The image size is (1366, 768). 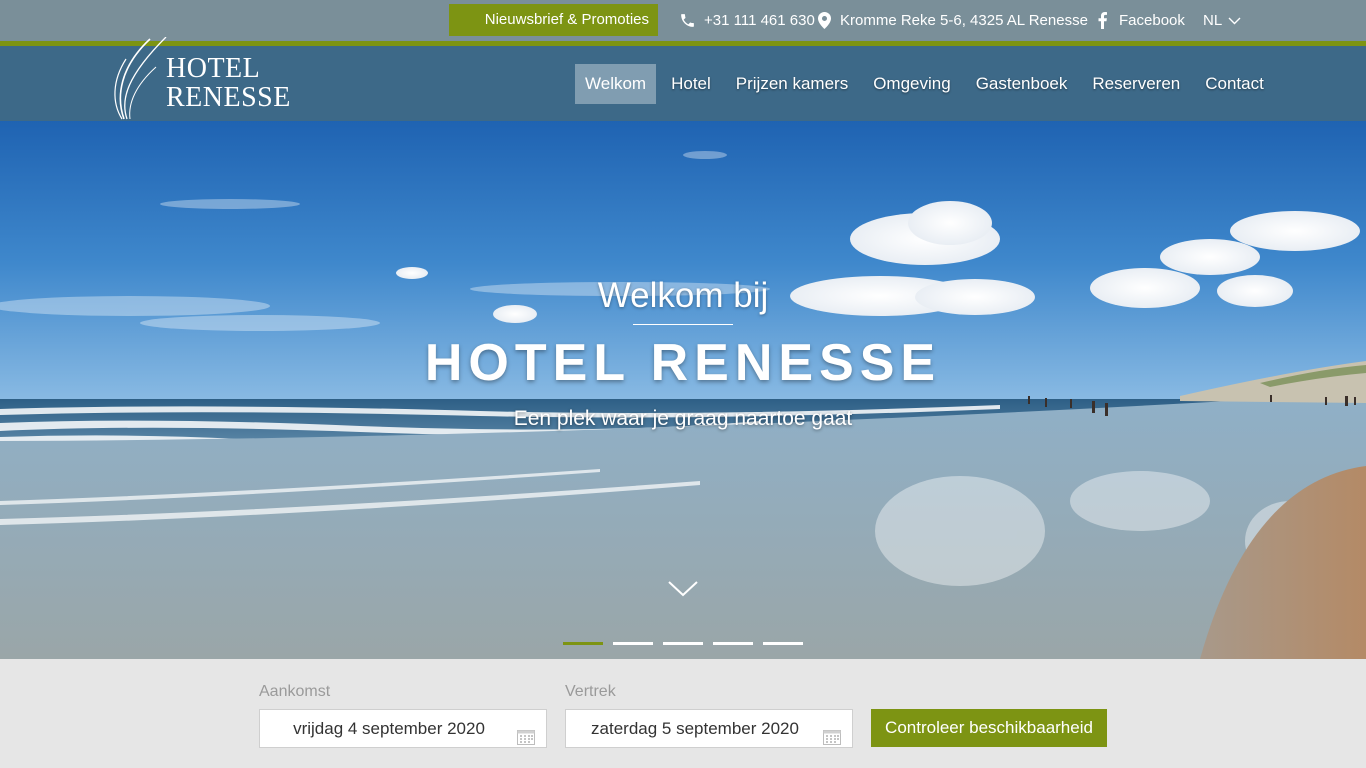 What do you see at coordinates (553, 20) in the screenshot?
I see `newsletter-promotions-button: Nieuwsbrief & Promoties` at bounding box center [553, 20].